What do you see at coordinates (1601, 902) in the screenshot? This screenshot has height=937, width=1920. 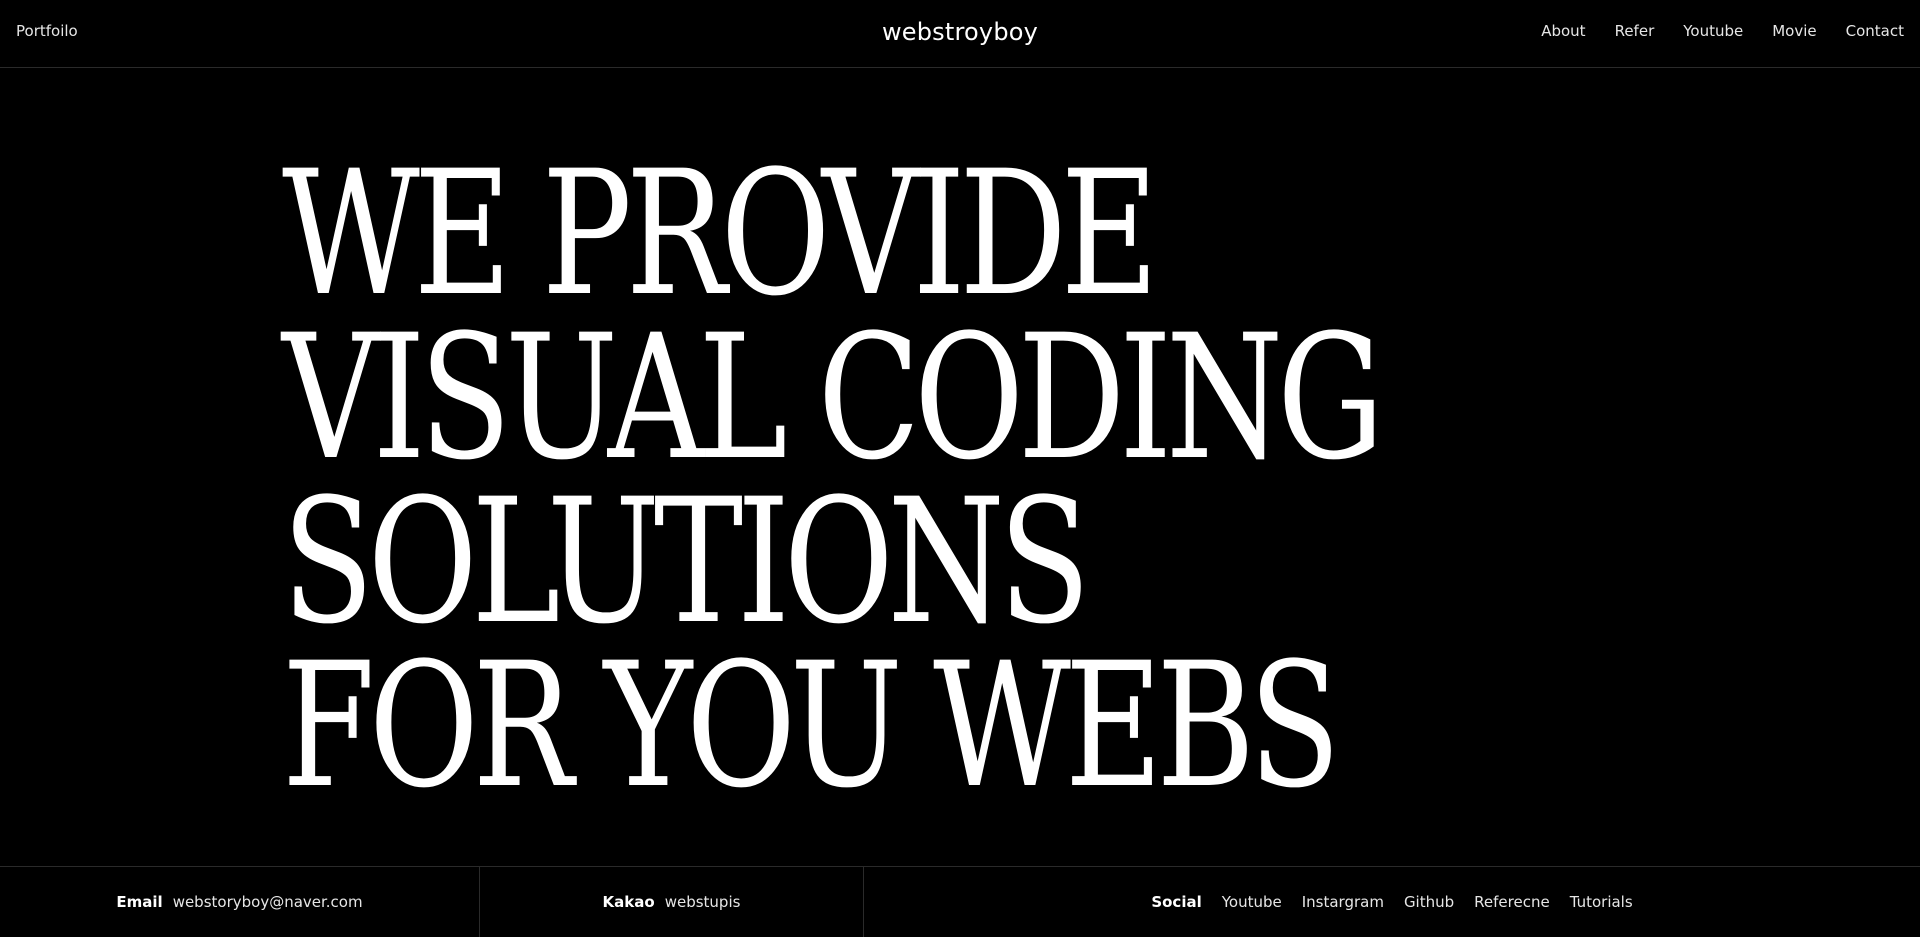 I see `social-tutorials-link: Tutorials` at bounding box center [1601, 902].